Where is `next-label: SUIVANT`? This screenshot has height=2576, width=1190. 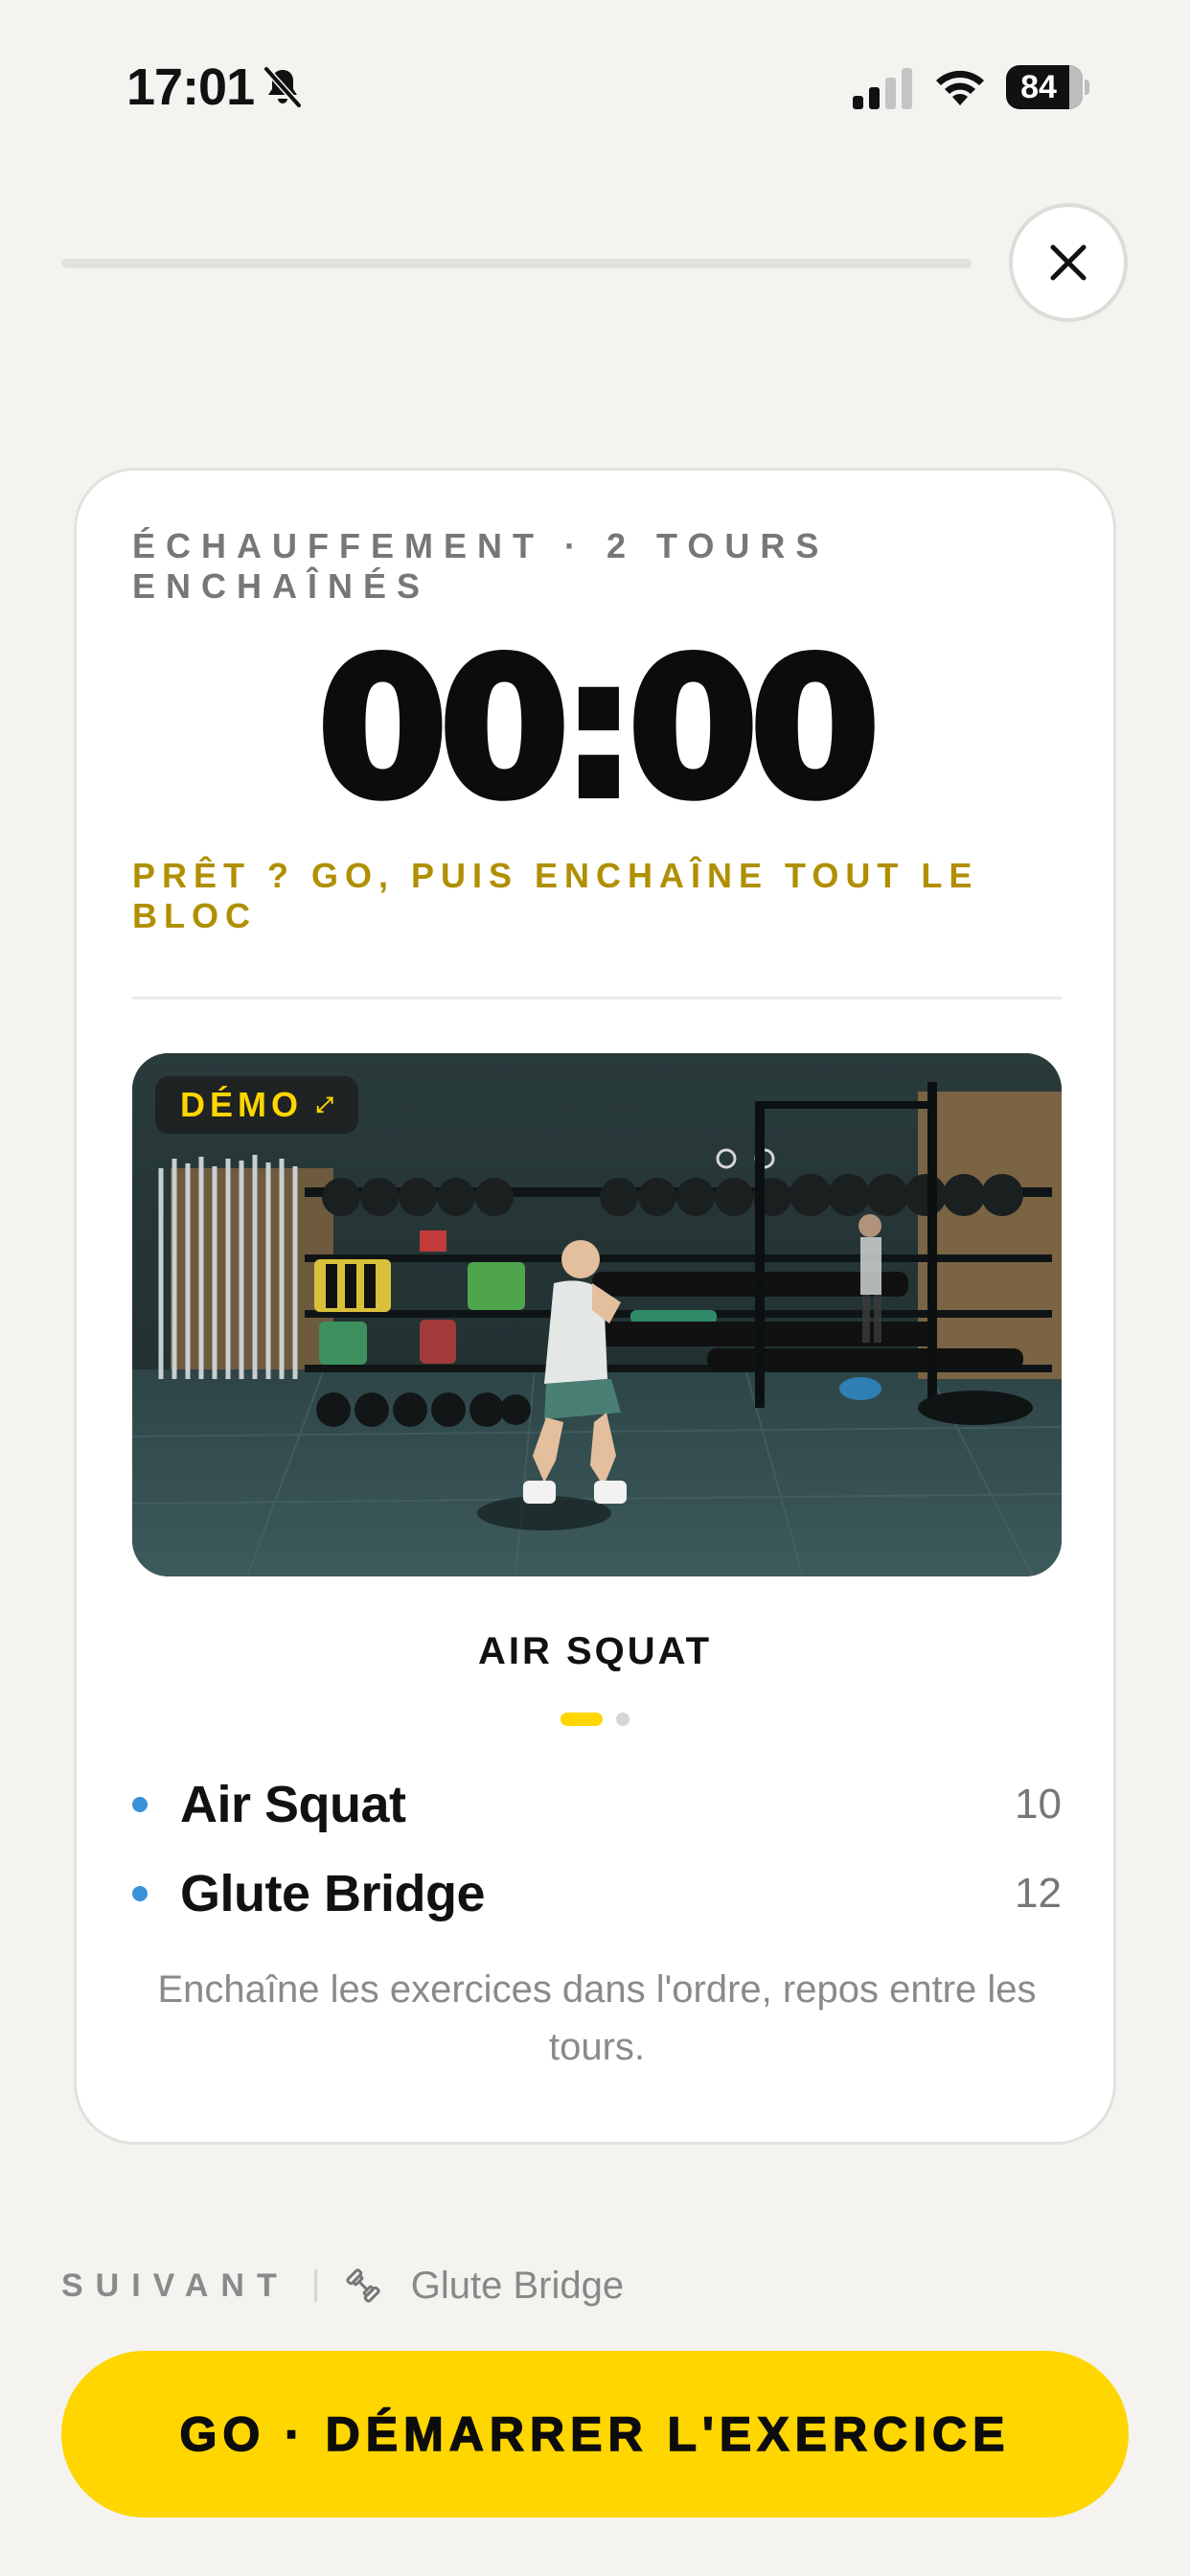 next-label: SUIVANT is located at coordinates (175, 2285).